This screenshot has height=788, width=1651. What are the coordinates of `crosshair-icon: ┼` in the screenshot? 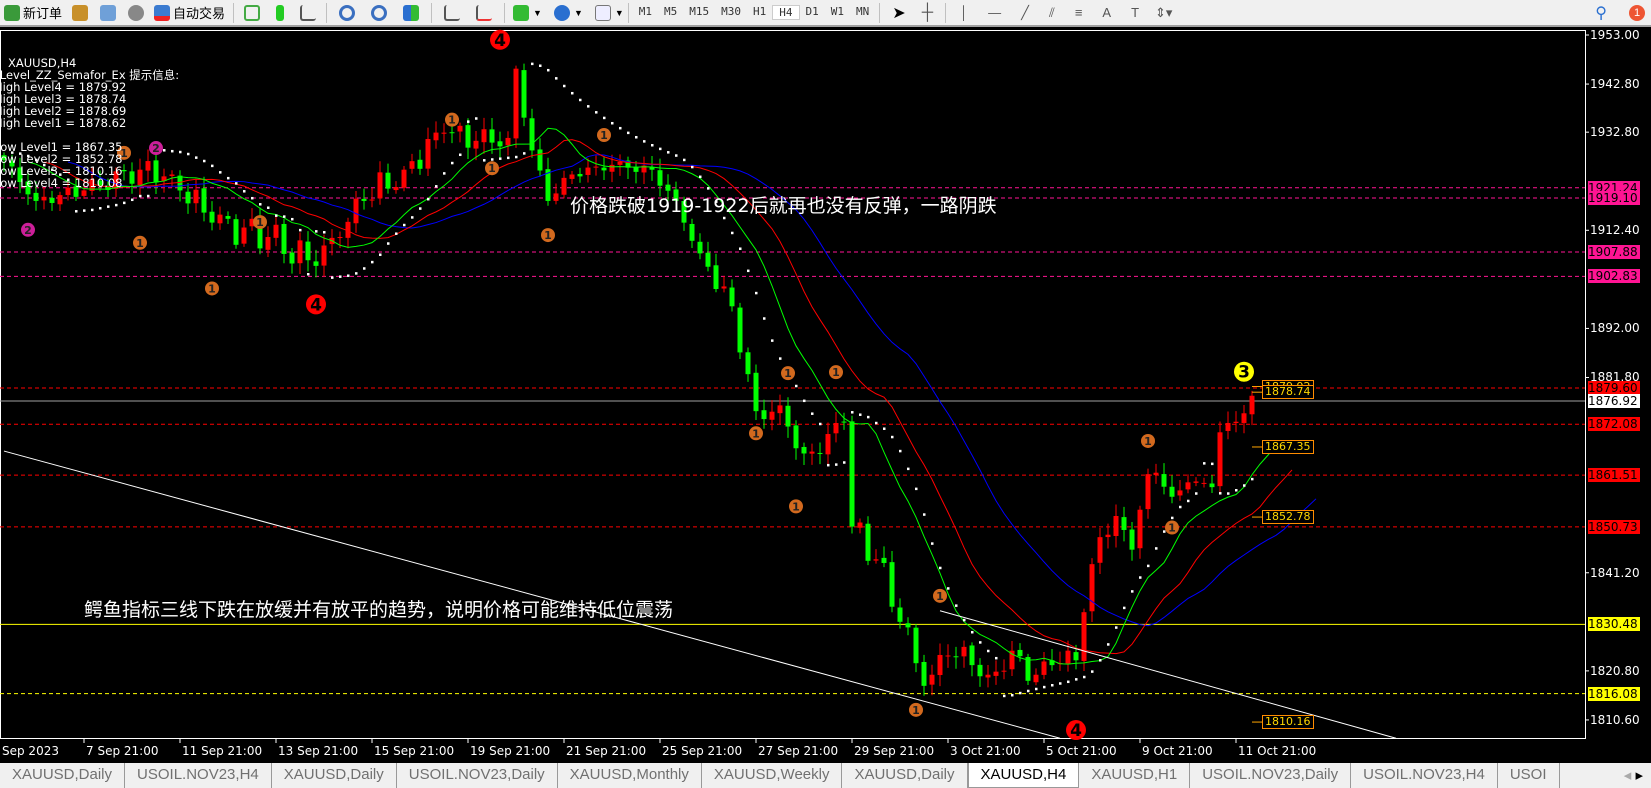 It's located at (927, 13).